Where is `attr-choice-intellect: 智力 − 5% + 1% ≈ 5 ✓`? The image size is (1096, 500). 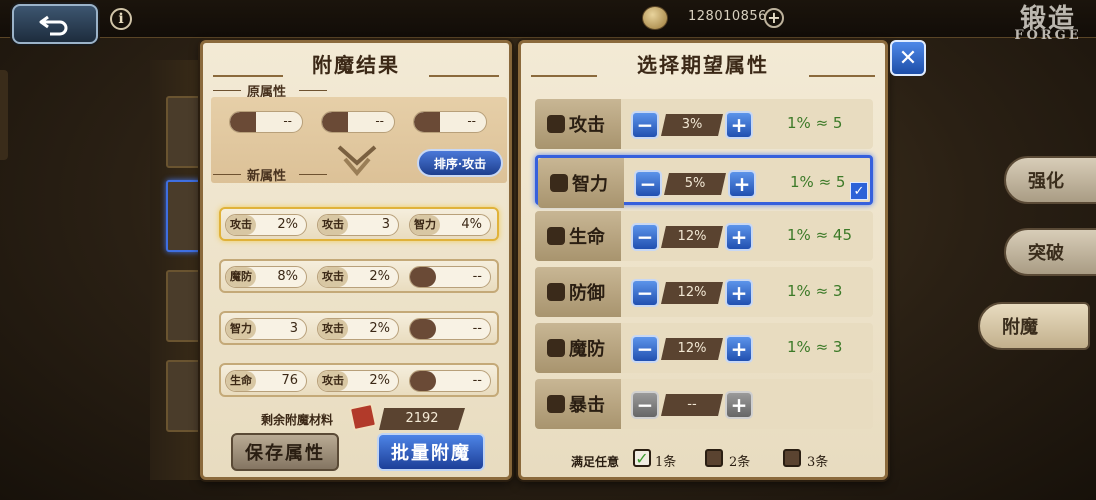 attr-choice-intellect: 智力 − 5% + 1% ≈ 5 ✓ is located at coordinates (704, 181).